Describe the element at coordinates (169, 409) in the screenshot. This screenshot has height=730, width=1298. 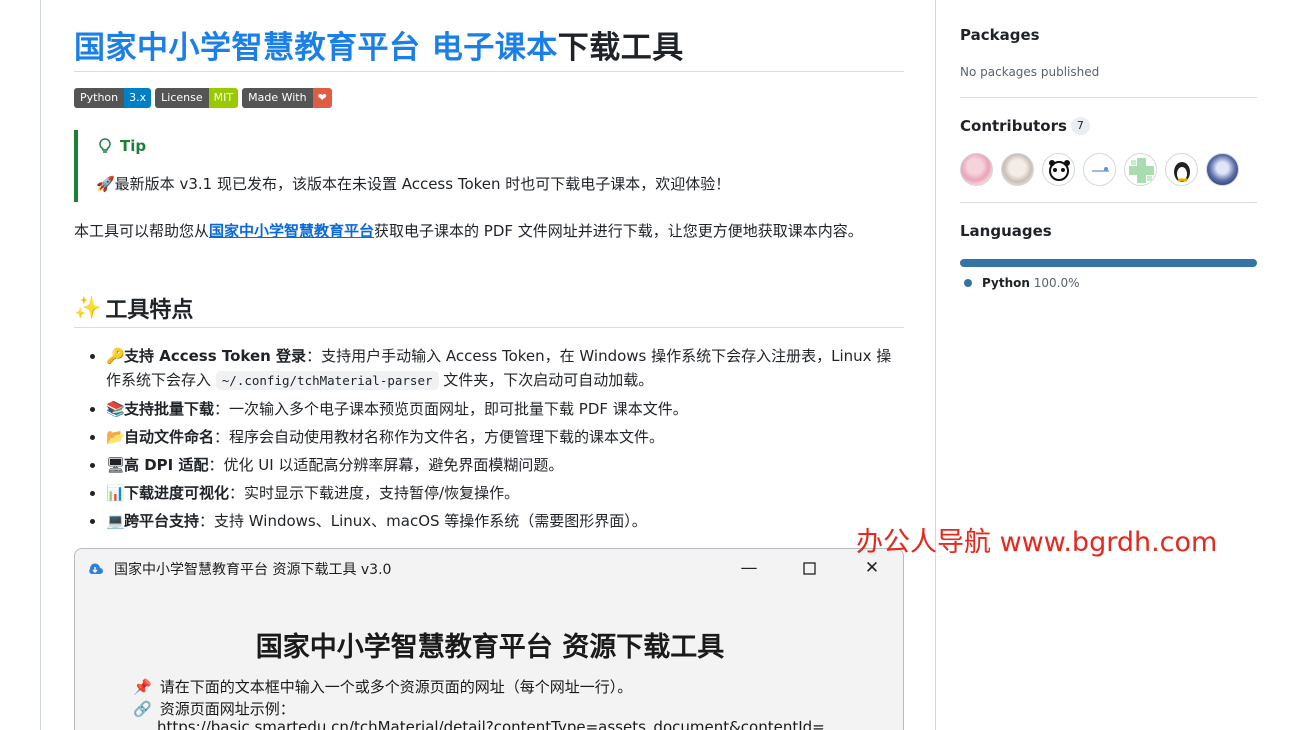
I see `feature-title: 支持批量下载` at that location.